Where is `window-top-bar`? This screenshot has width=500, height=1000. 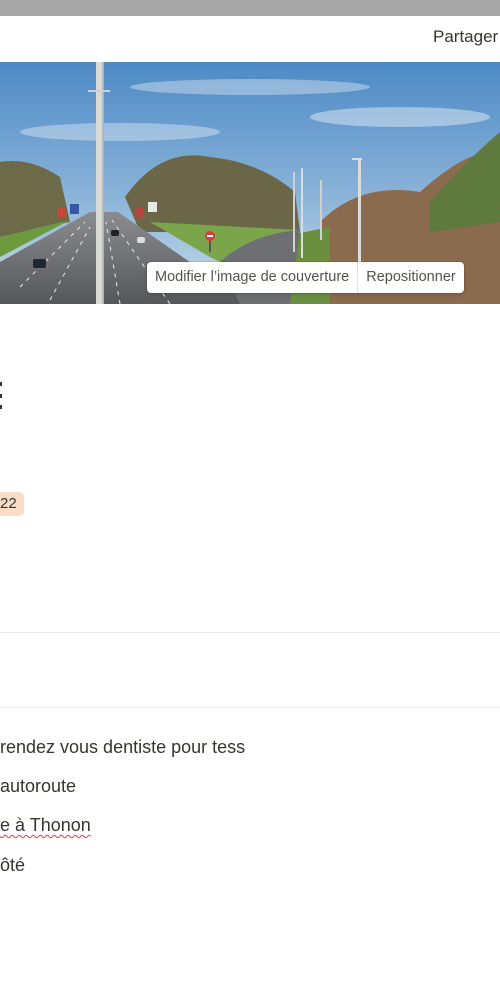
window-top-bar is located at coordinates (250, 8).